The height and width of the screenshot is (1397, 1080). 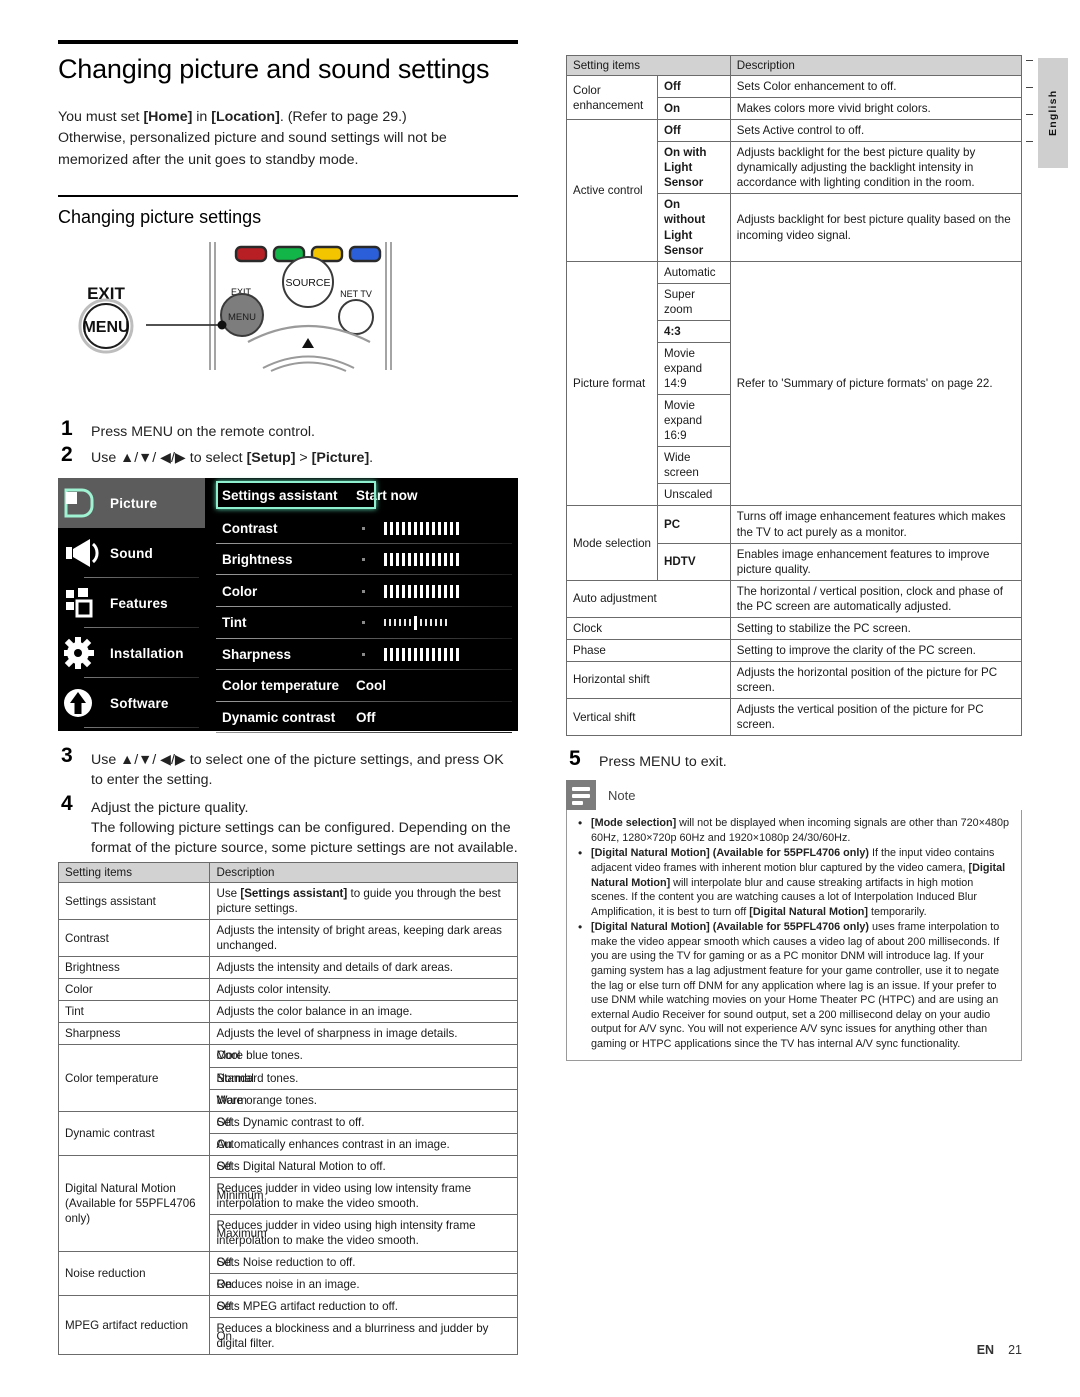 I want to click on step-5-text: Press MENU to exit., so click(x=663, y=762).